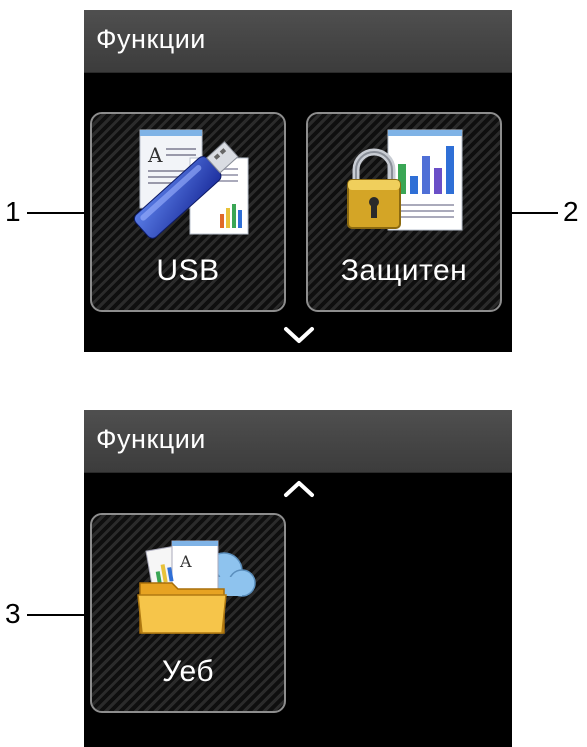  What do you see at coordinates (191, 184) in the screenshot?
I see `usb-flash-drive-icon: A` at bounding box center [191, 184].